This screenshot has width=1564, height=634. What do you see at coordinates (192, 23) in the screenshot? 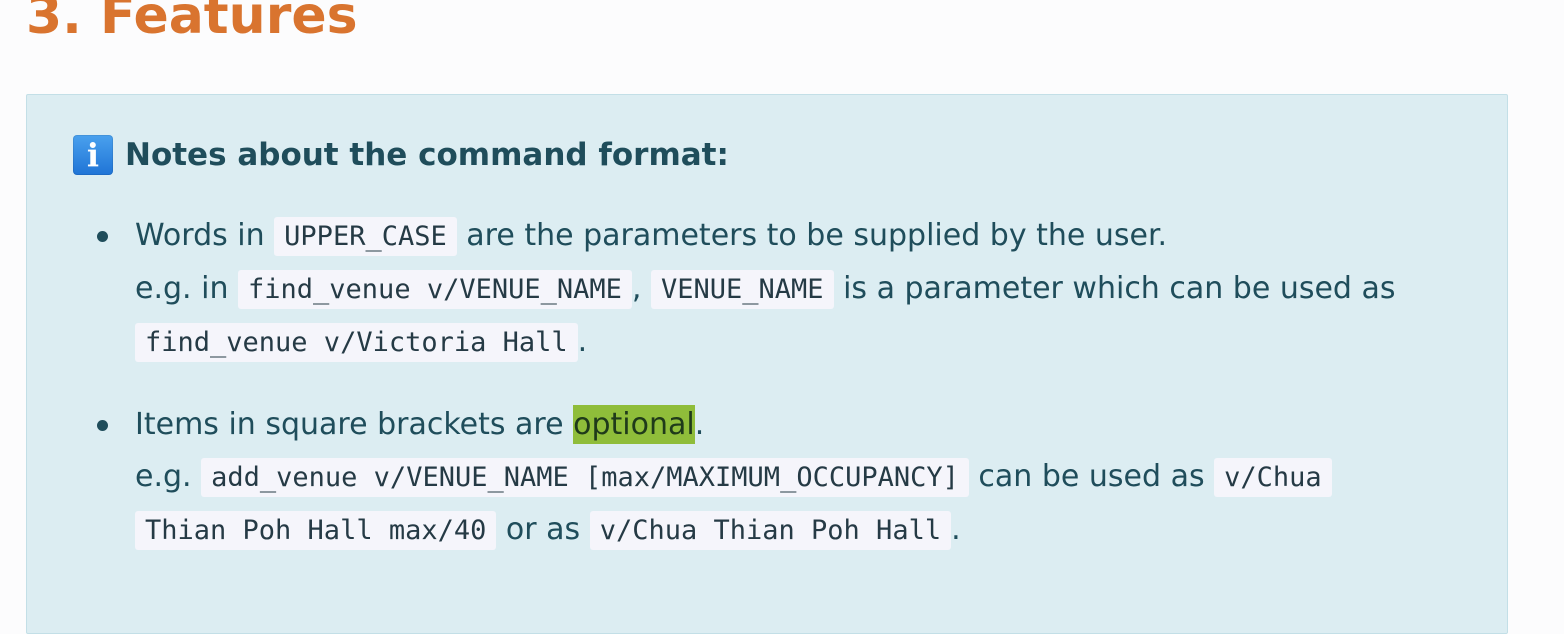
I see `page-title: 3. Features` at bounding box center [192, 23].